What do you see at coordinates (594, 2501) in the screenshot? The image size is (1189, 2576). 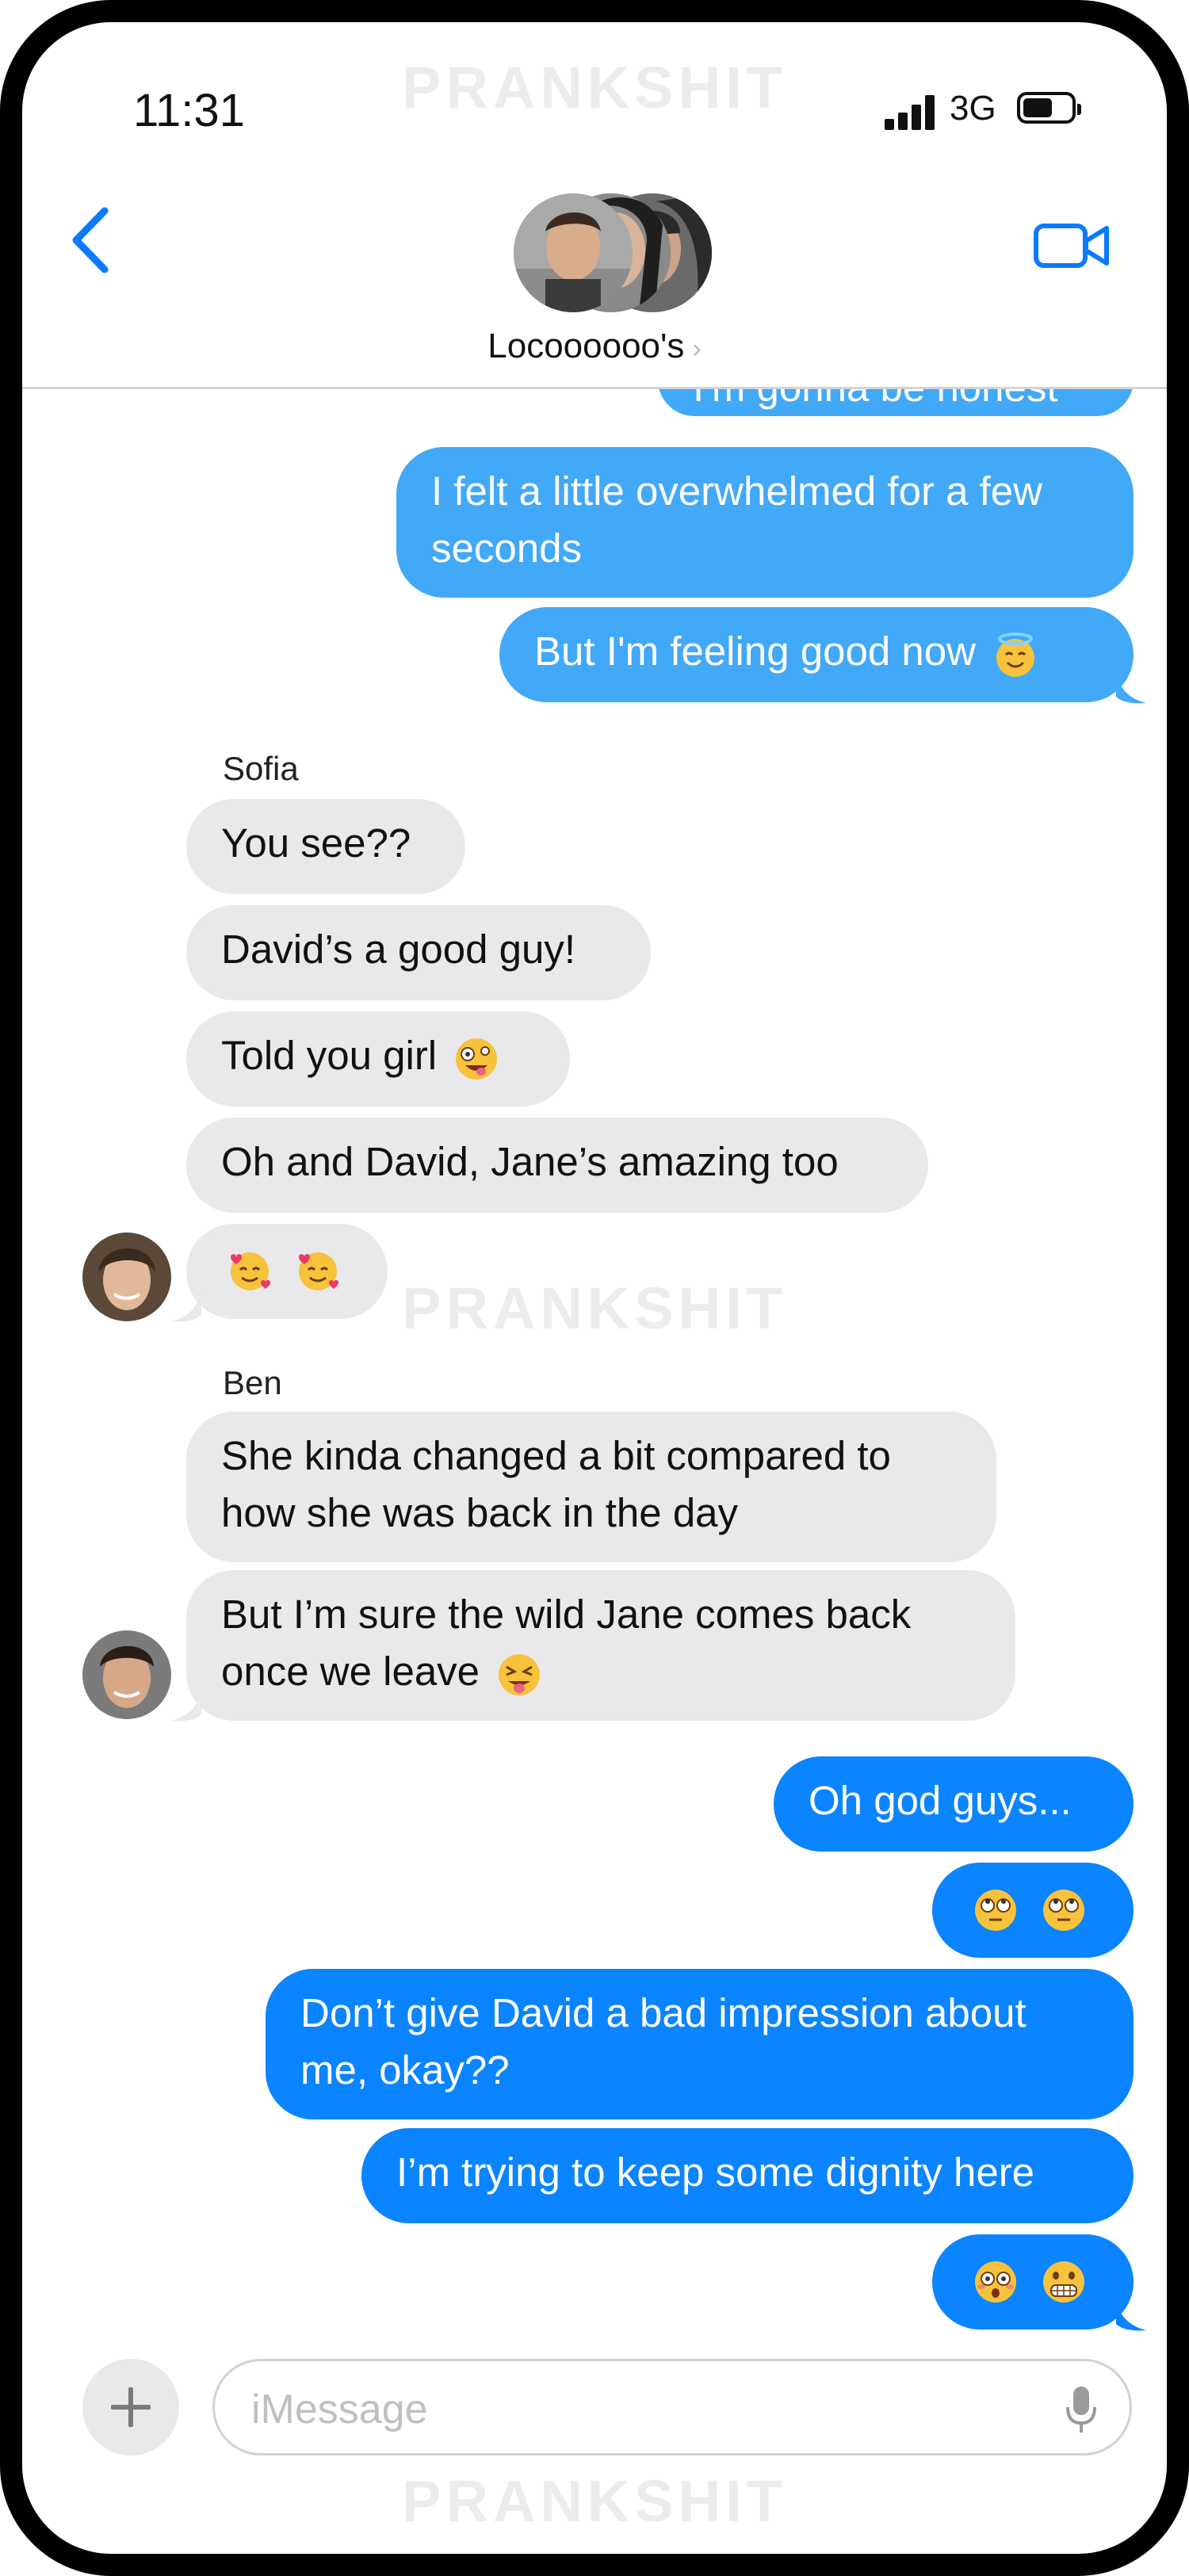 I see `watermark: PRANKSHIT` at bounding box center [594, 2501].